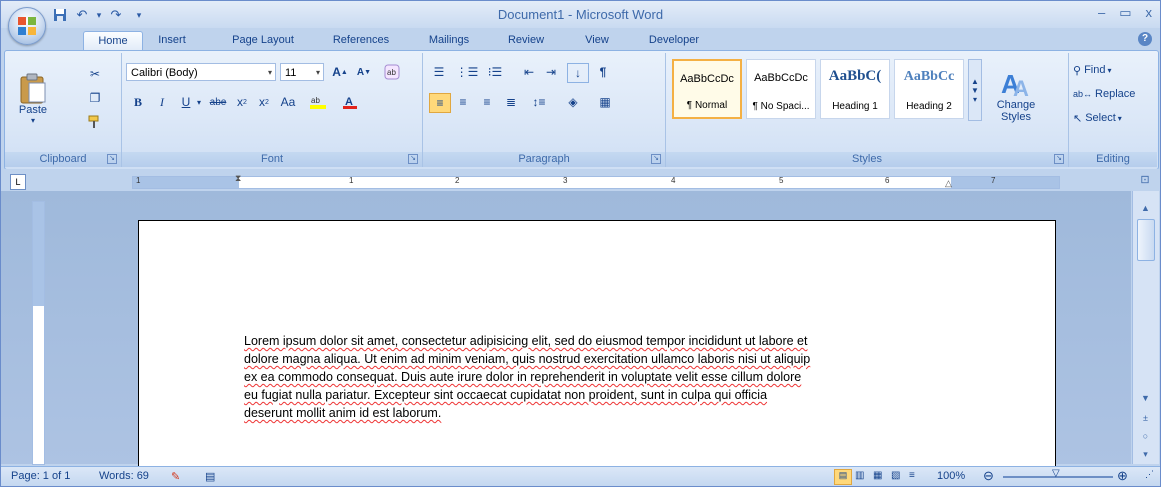 Image resolution: width=1161 pixels, height=487 pixels. I want to click on print-layout-icon: ▤, so click(843, 477).